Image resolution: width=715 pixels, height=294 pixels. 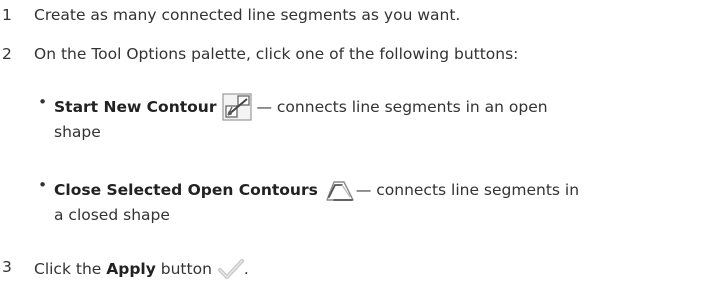 What do you see at coordinates (186, 190) in the screenshot?
I see `option-title: Close Selected Open Contours` at bounding box center [186, 190].